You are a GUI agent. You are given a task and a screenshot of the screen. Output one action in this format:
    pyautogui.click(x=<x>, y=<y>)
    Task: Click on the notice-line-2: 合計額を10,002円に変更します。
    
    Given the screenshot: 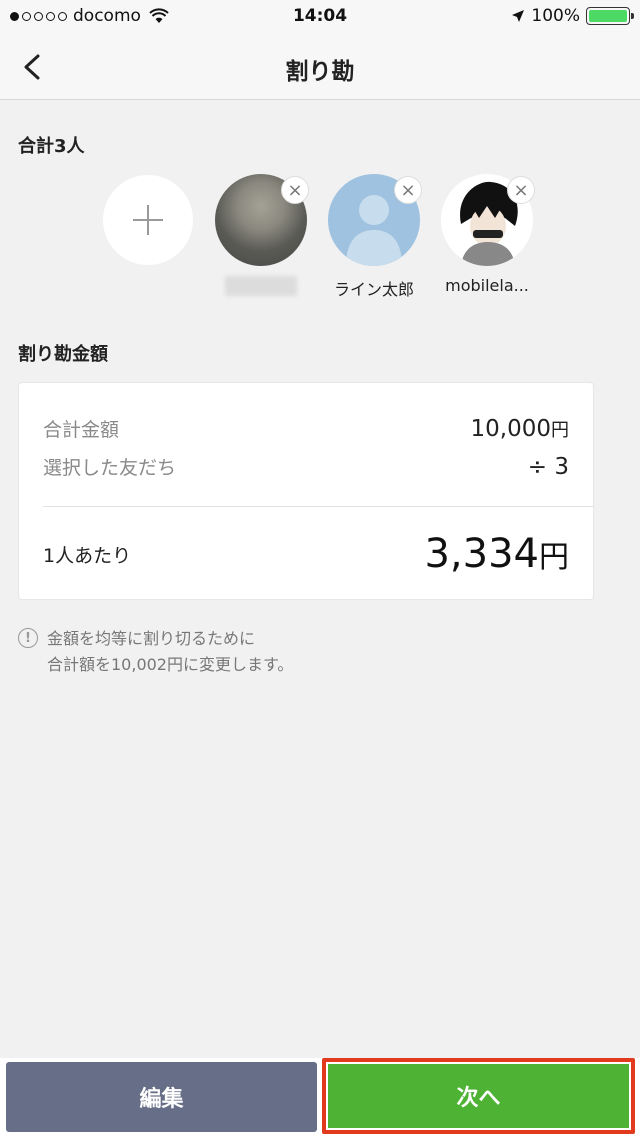 What is the action you would take?
    pyautogui.click(x=170, y=664)
    